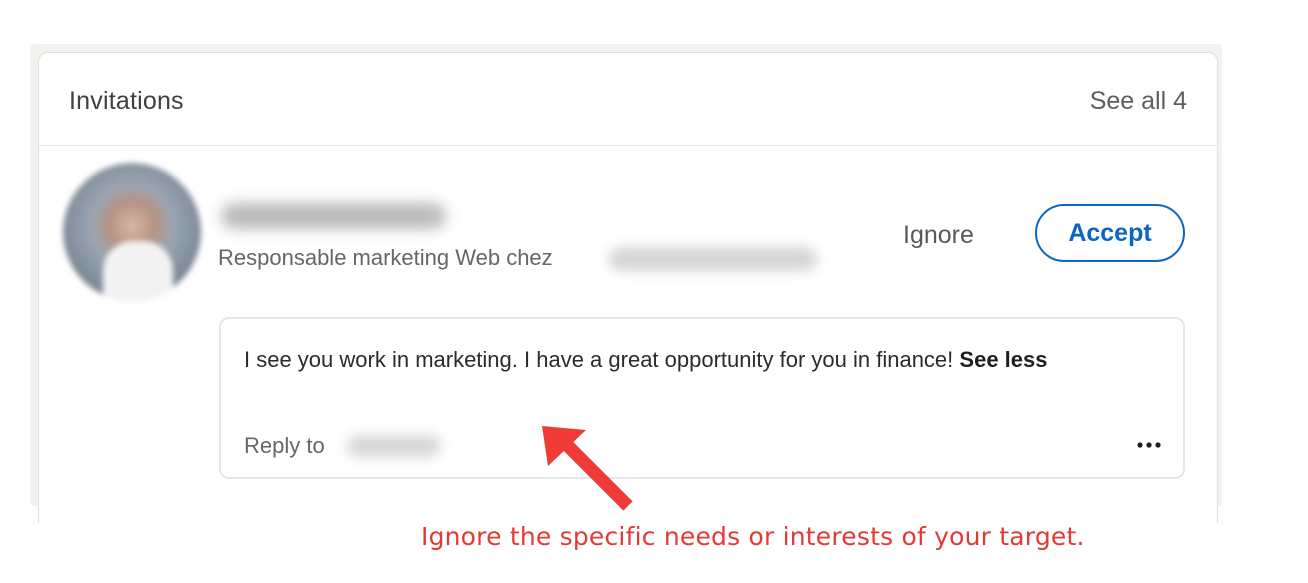 Image resolution: width=1308 pixels, height=583 pixels. Describe the element at coordinates (1003, 359) in the screenshot. I see `see-less-link: See less` at that location.